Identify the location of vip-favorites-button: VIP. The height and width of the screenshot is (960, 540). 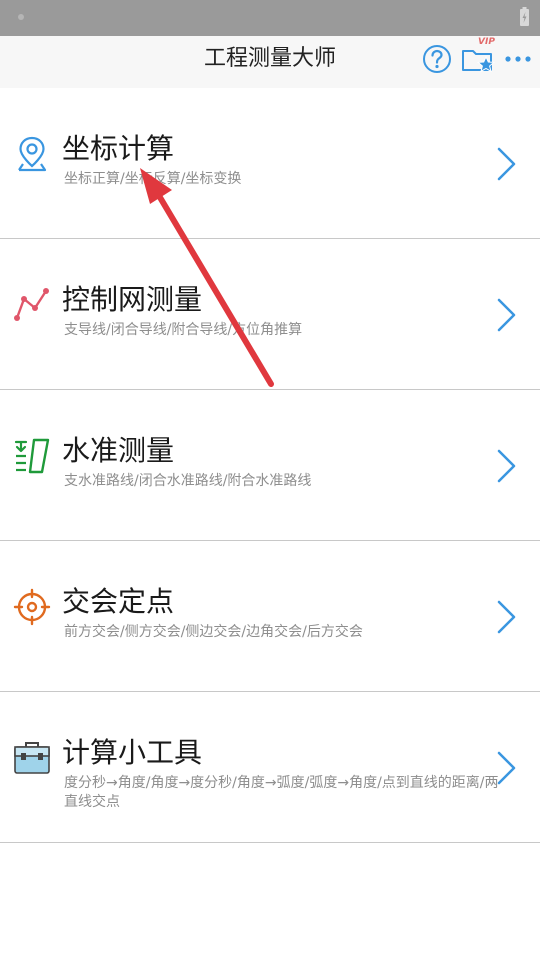
(479, 56).